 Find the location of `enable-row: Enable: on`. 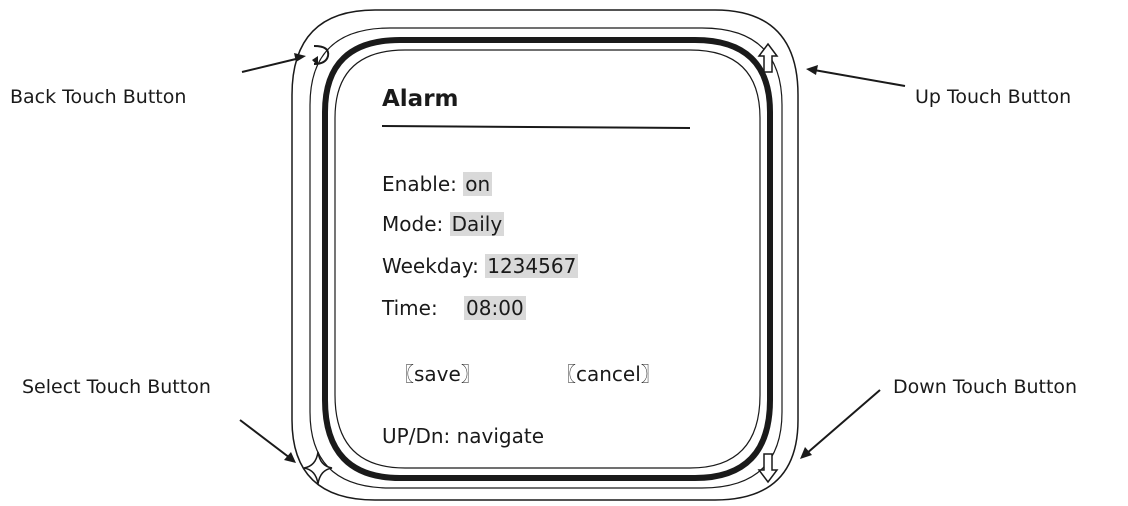

enable-row: Enable: on is located at coordinates (437, 184).